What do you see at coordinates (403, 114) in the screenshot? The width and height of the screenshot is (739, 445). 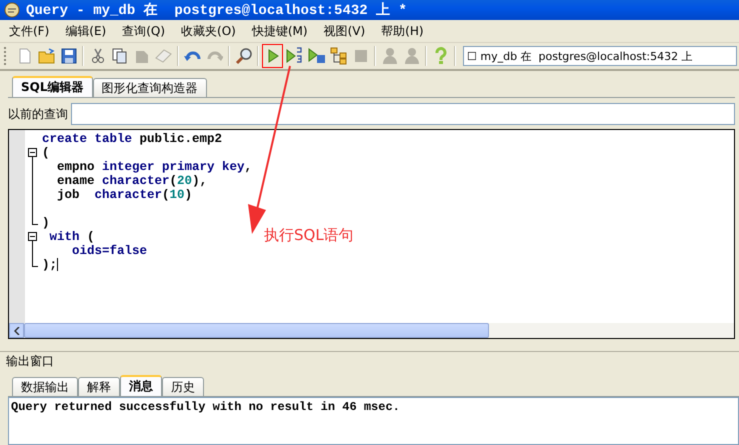 I see `previous-queries-dropdown` at bounding box center [403, 114].